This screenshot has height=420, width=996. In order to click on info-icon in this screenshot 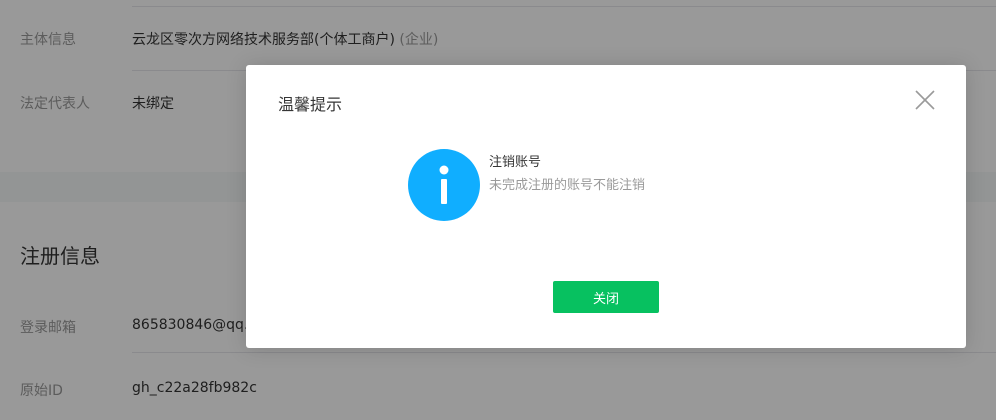, I will do `click(444, 185)`.